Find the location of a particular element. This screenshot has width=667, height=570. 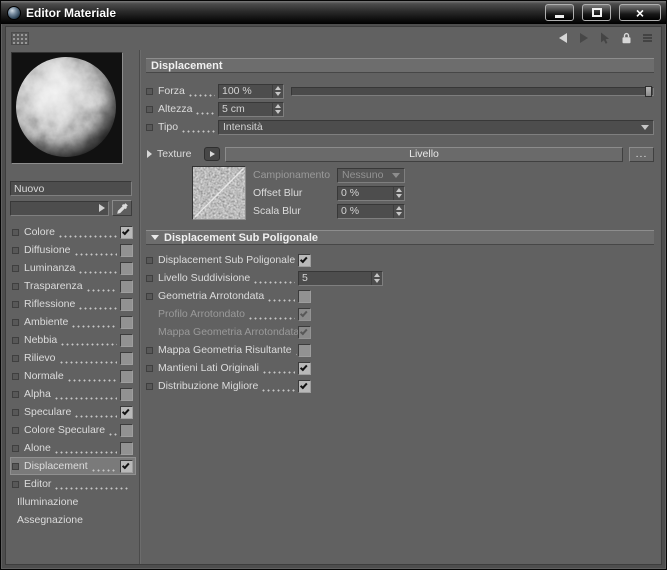

forza-slider-knob is located at coordinates (648, 91).